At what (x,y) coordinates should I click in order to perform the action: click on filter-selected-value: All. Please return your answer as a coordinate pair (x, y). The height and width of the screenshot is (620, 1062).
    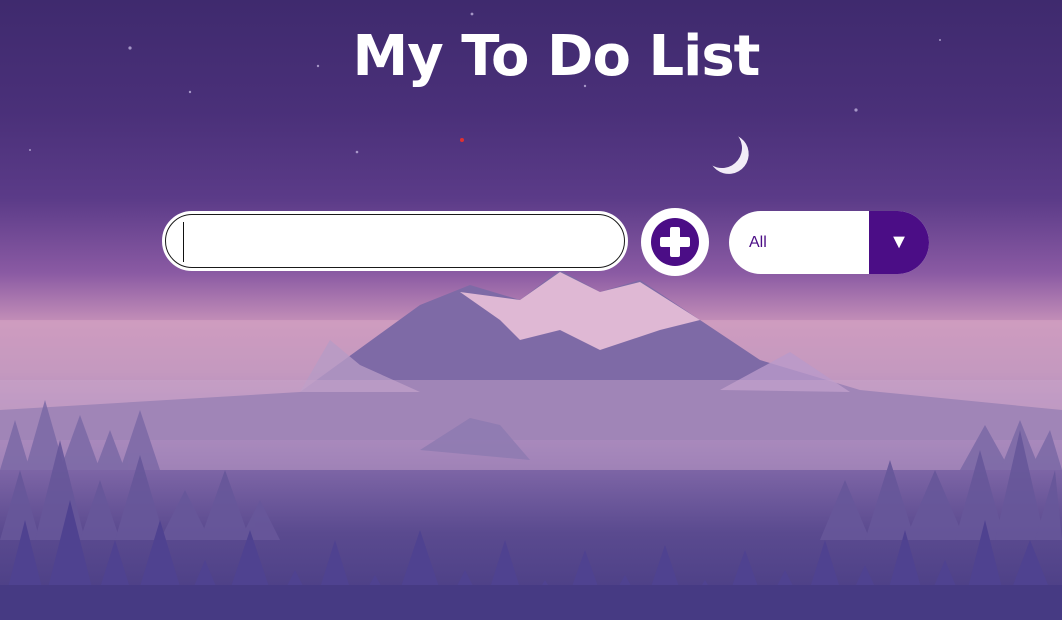
    Looking at the image, I should click on (758, 242).